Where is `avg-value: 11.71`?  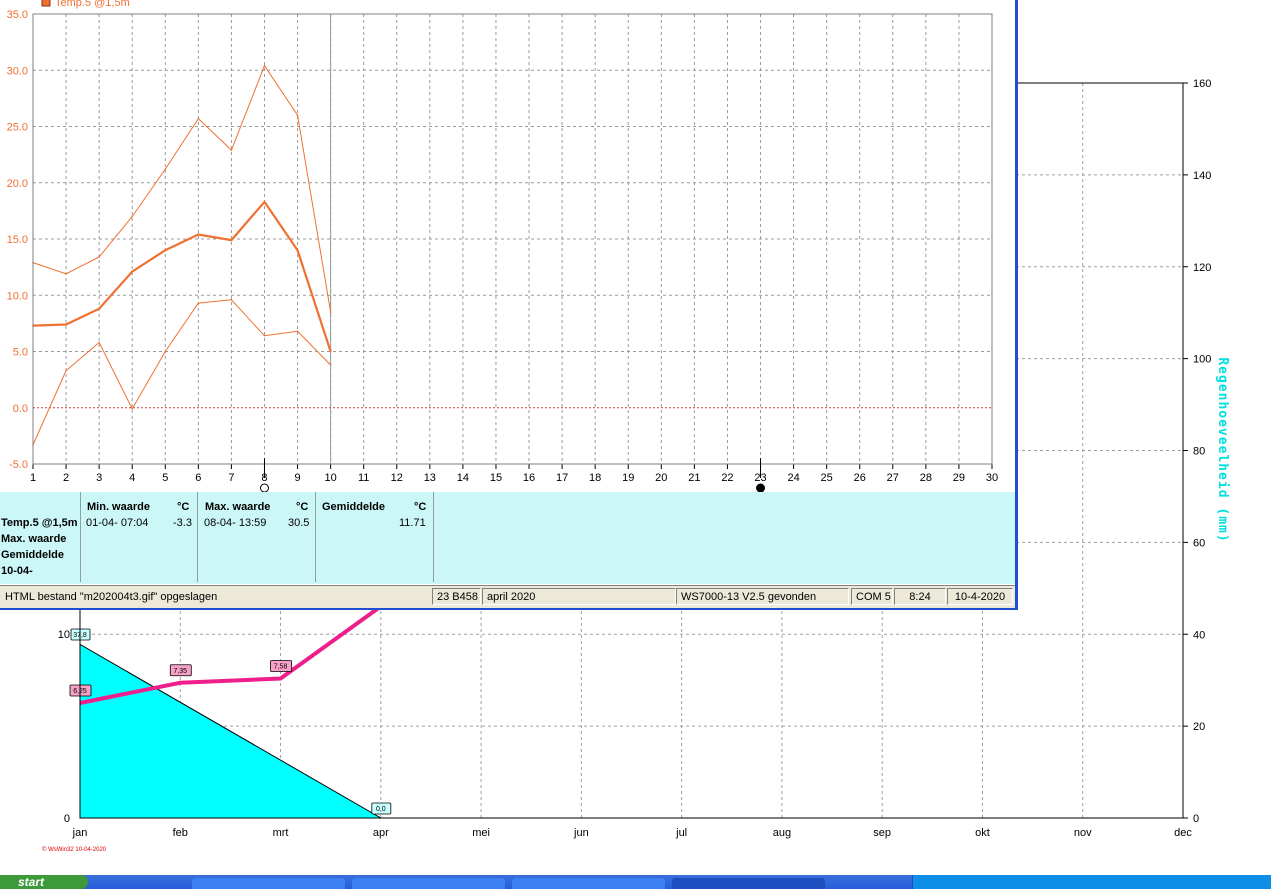
avg-value: 11.71 is located at coordinates (412, 523).